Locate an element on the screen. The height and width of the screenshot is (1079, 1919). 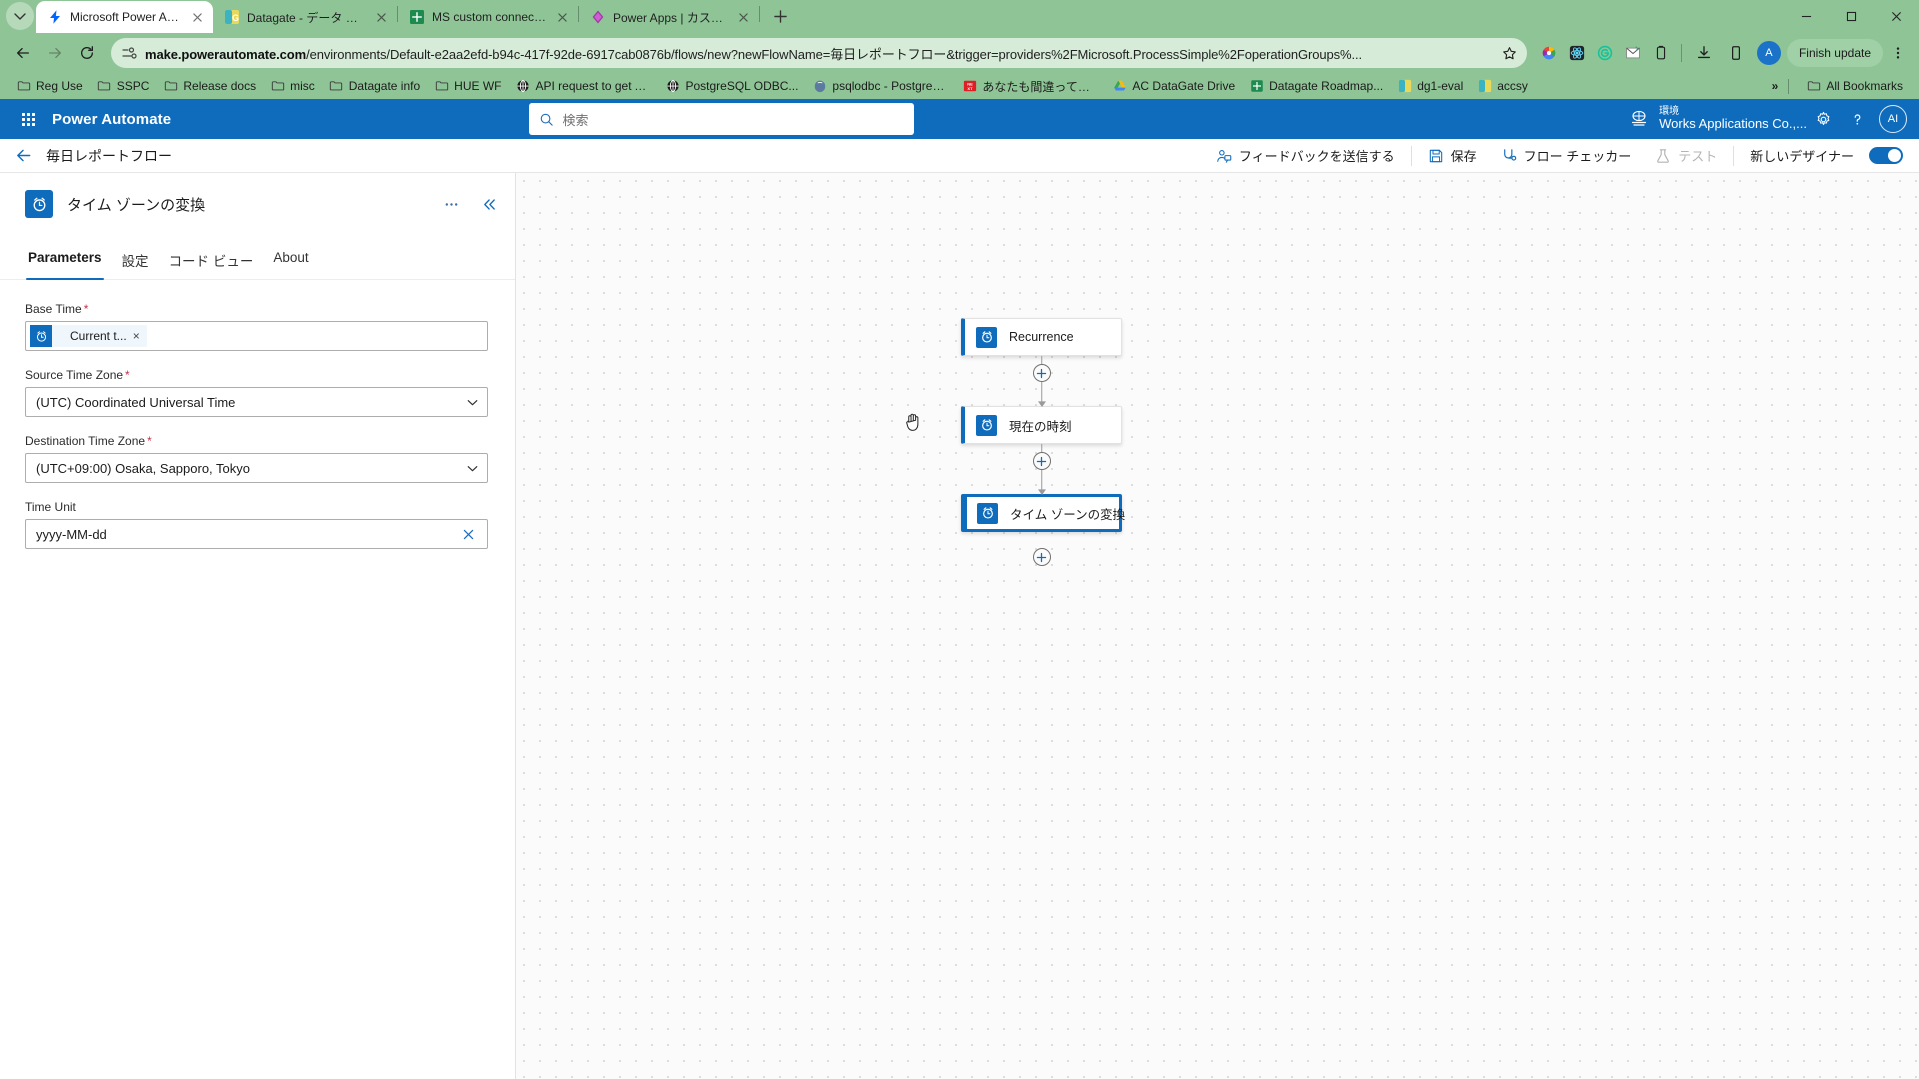
bookmark-separator is located at coordinates (1789, 86).